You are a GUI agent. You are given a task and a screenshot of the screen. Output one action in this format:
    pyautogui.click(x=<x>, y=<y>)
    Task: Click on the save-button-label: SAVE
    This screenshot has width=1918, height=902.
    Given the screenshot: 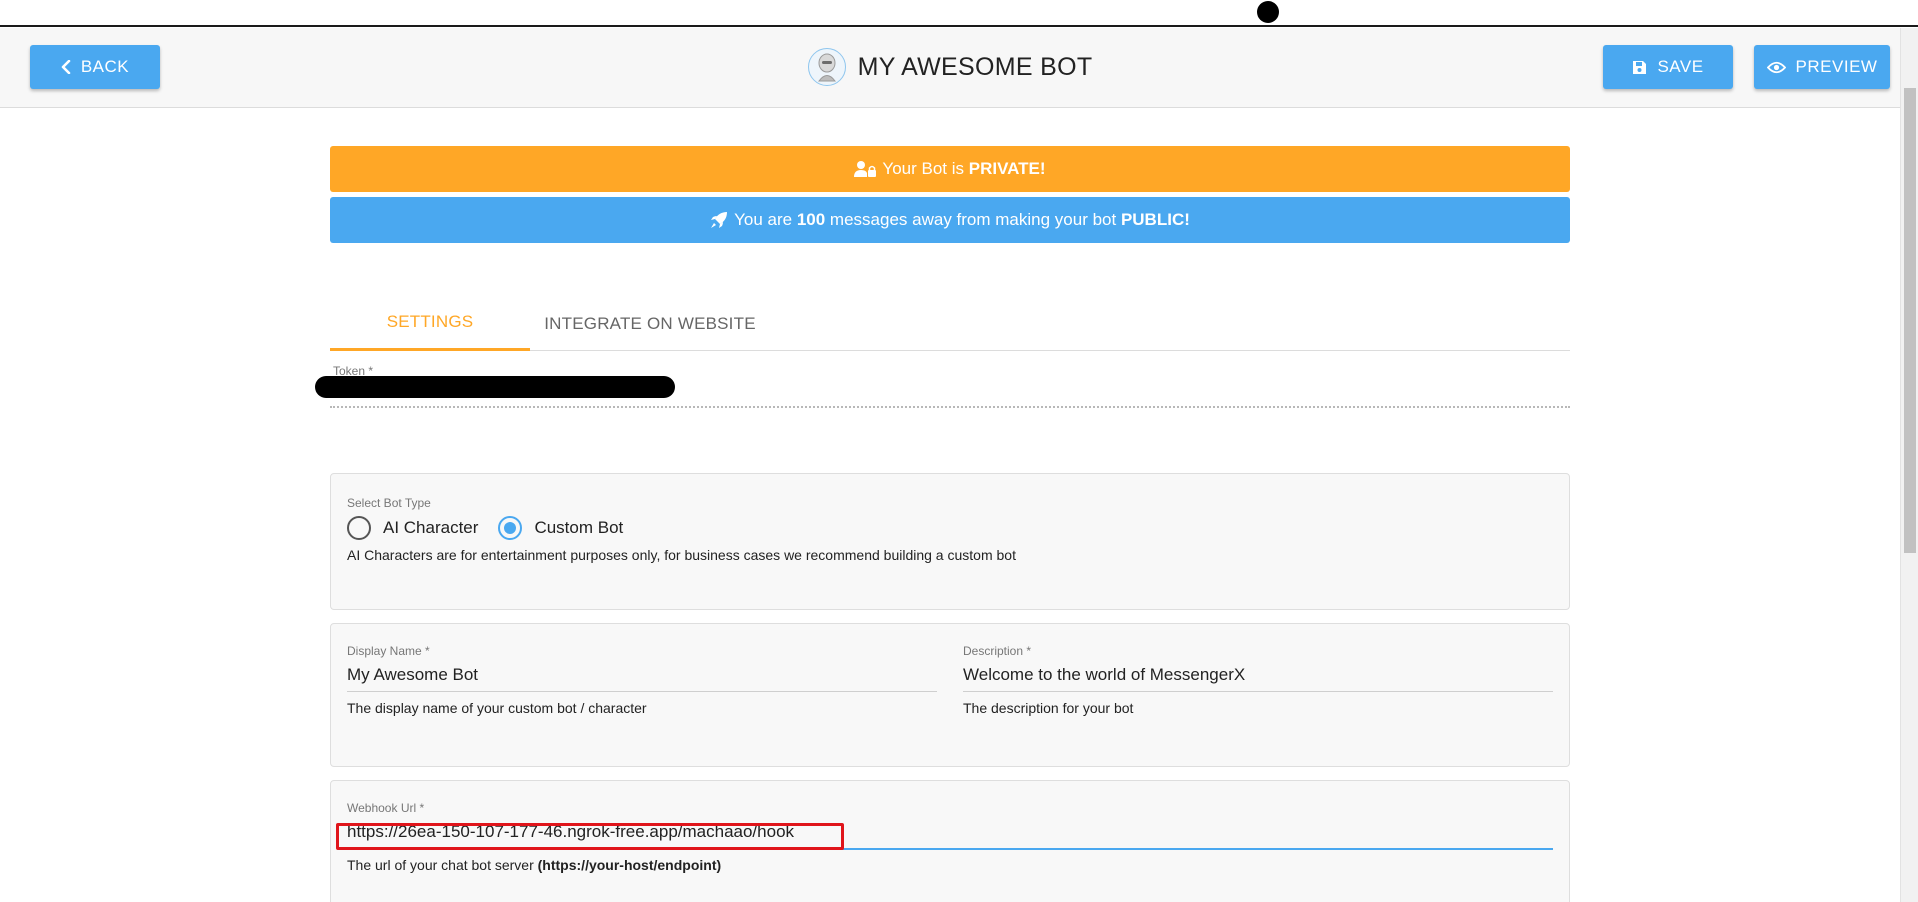 What is the action you would take?
    pyautogui.click(x=1680, y=66)
    